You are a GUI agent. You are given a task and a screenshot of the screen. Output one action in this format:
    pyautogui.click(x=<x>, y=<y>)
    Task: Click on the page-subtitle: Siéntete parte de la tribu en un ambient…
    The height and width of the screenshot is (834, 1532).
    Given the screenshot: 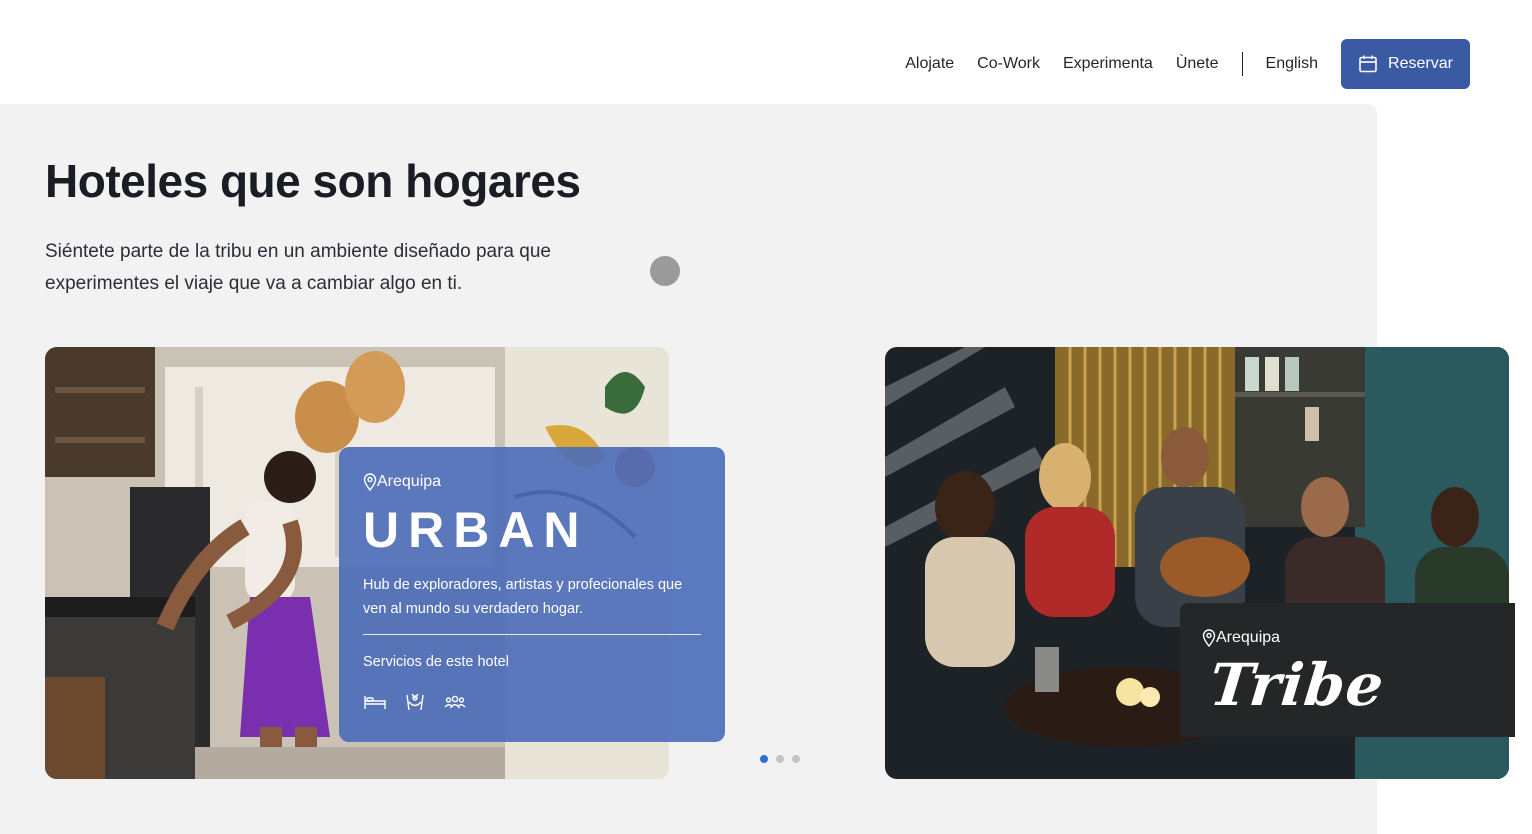 What is the action you would take?
    pyautogui.click(x=298, y=267)
    